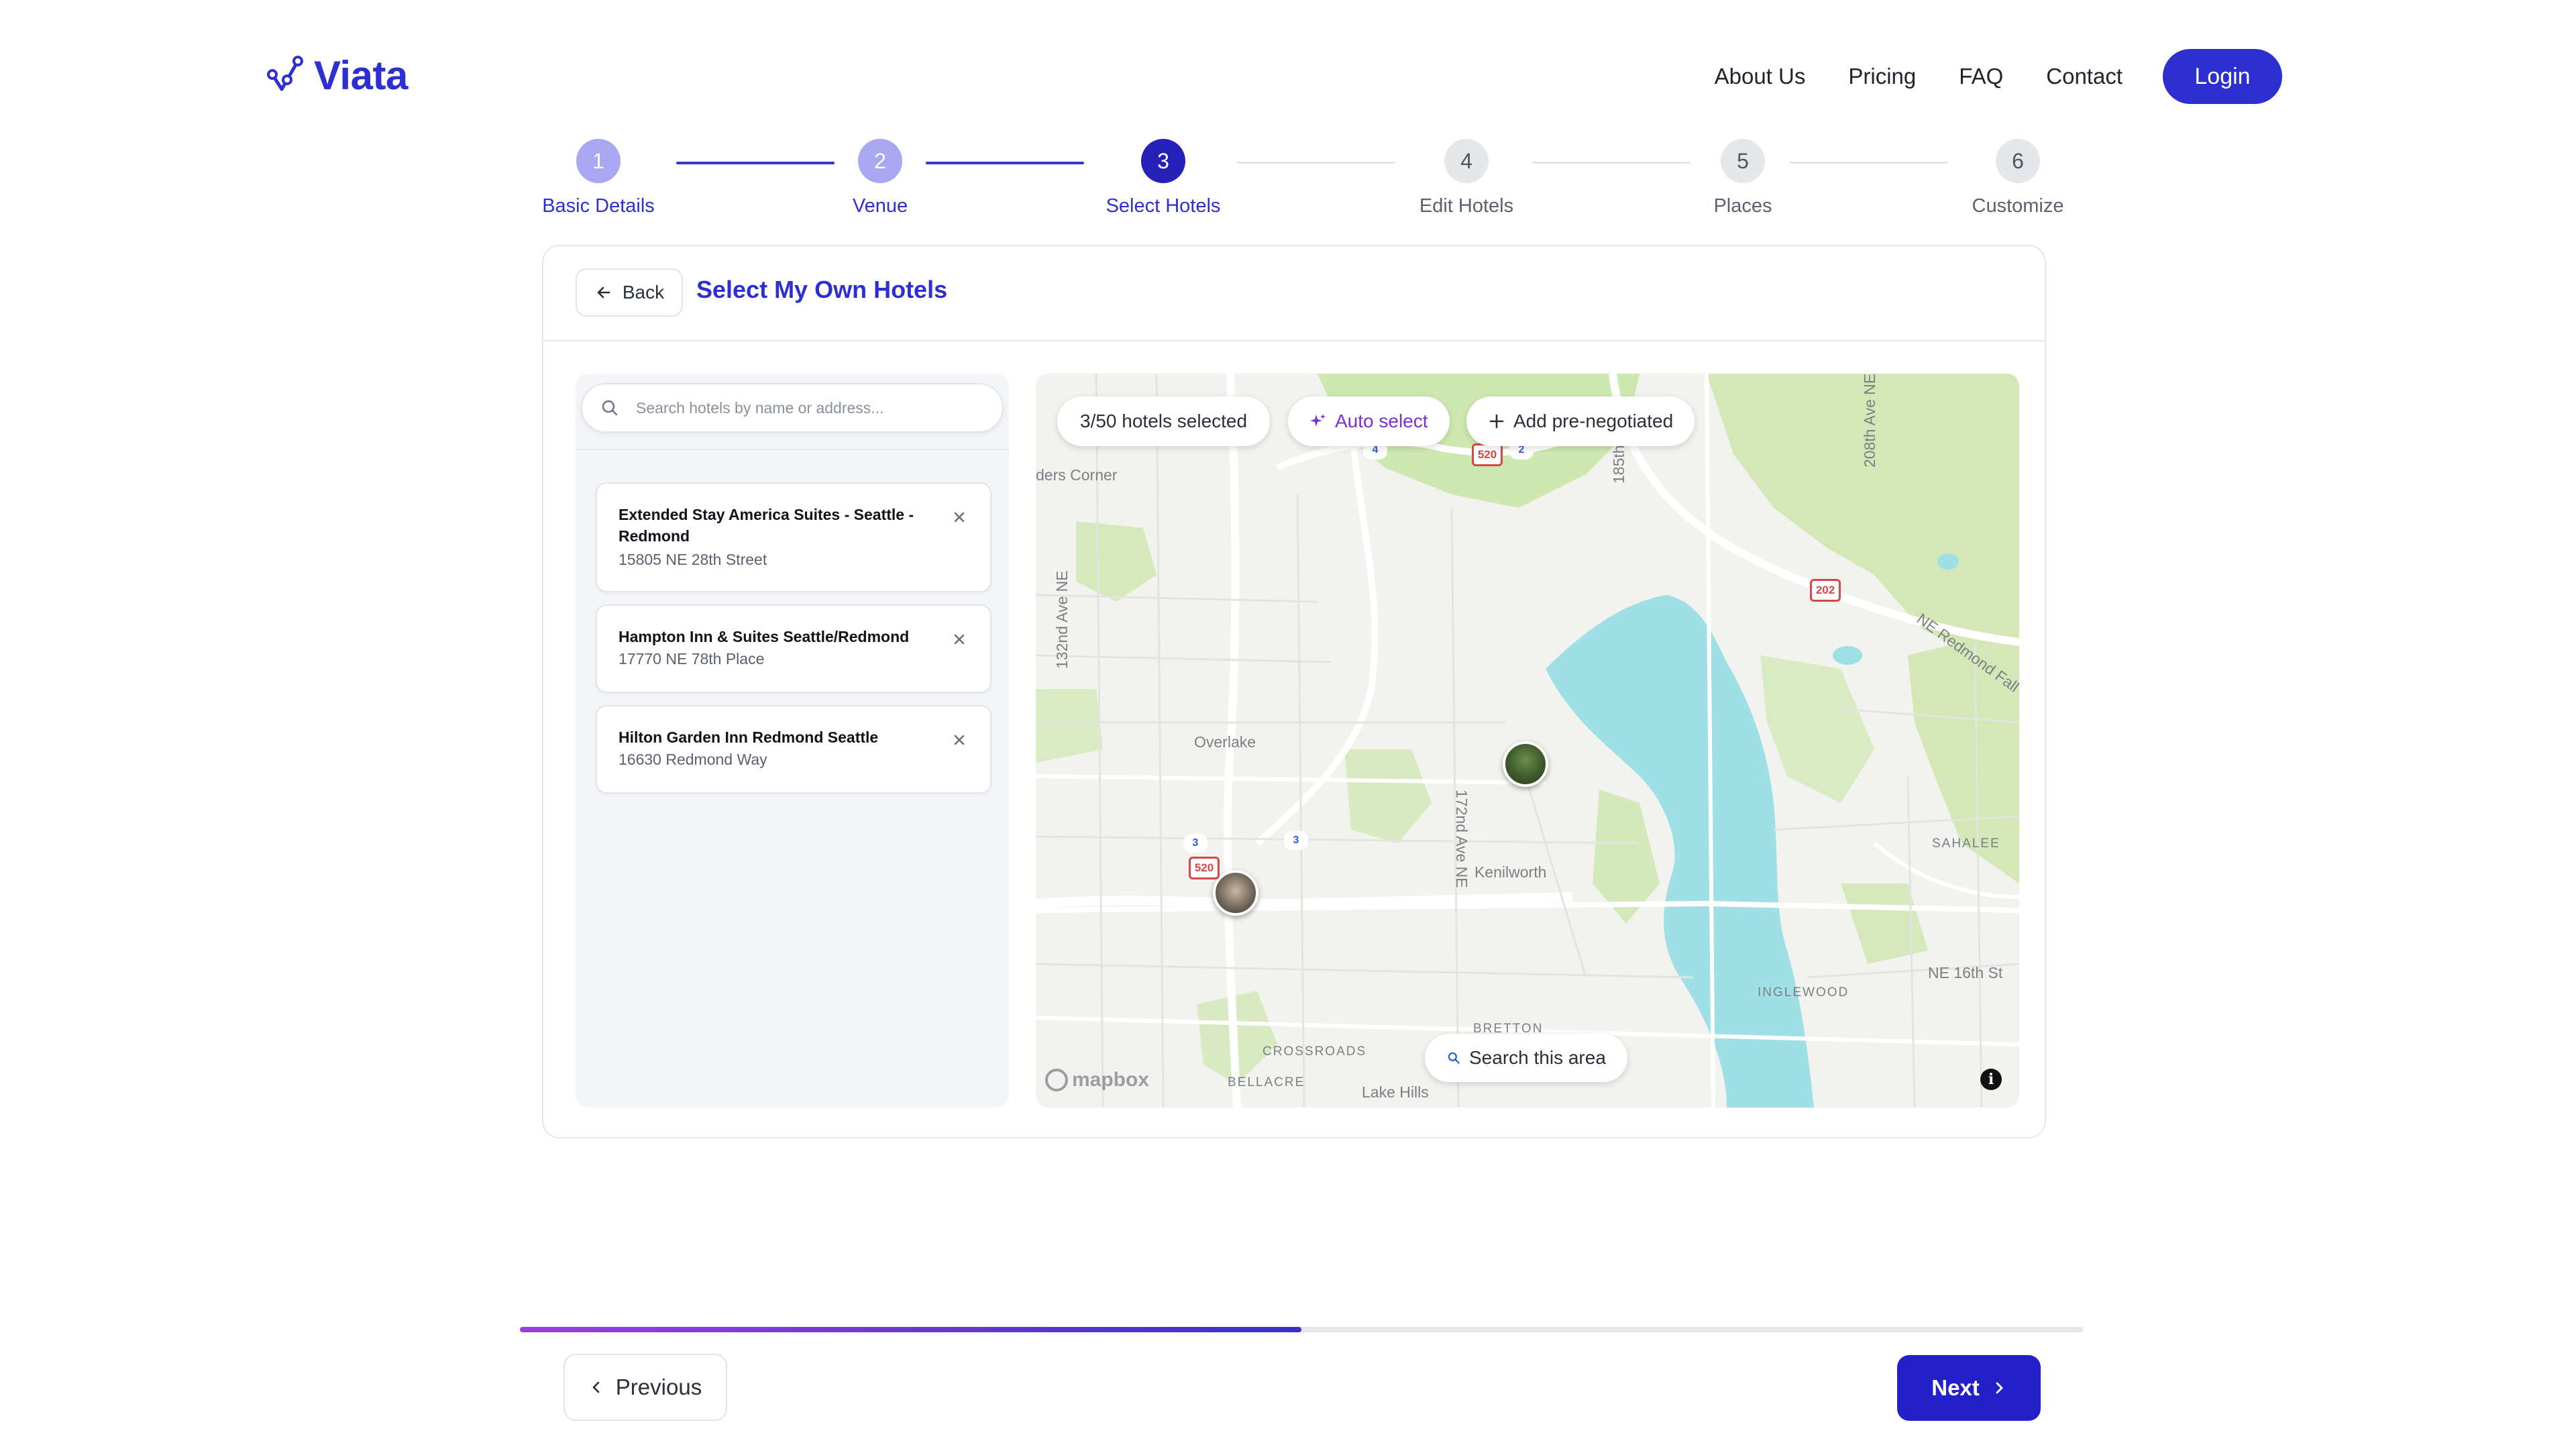 Image resolution: width=2576 pixels, height=1449 pixels. Describe the element at coordinates (1266, 1082) in the screenshot. I see `map-label: BELLACRE` at that location.